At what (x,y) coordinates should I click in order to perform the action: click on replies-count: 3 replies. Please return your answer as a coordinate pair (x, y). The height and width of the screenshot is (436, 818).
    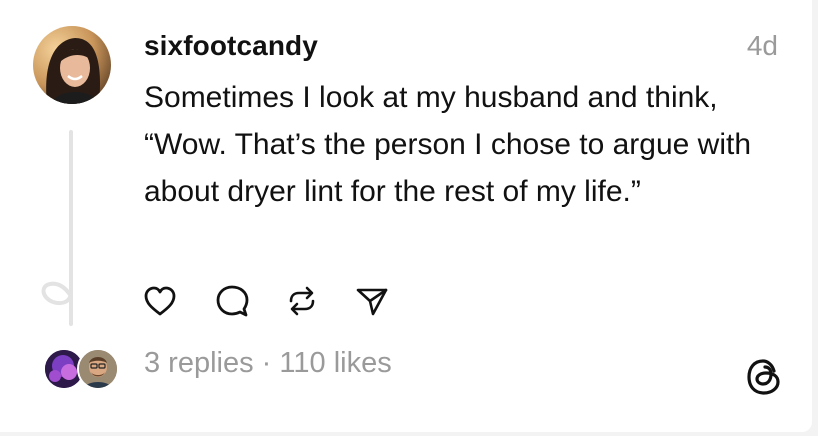
    Looking at the image, I should click on (199, 363).